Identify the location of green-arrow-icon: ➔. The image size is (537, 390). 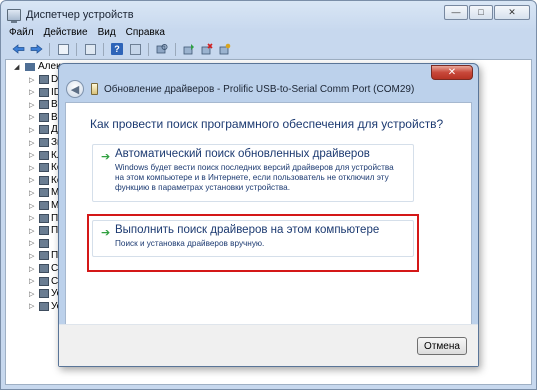
(106, 157).